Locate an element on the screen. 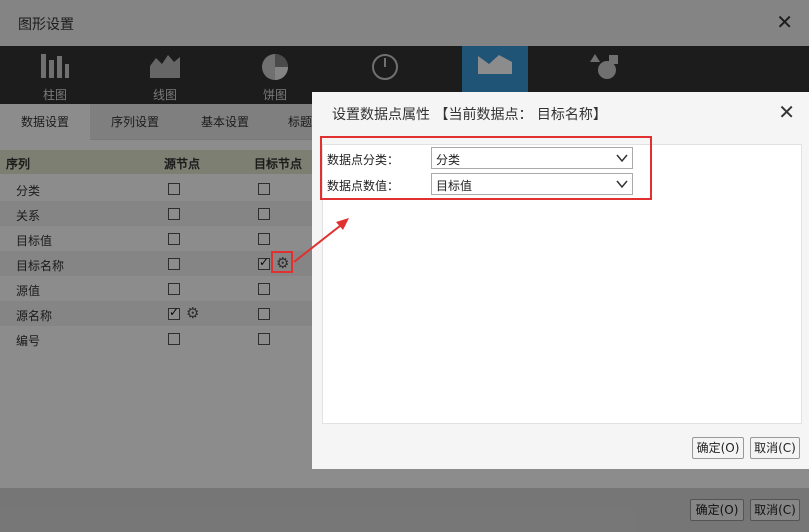 The height and width of the screenshot is (532, 809). inner-ok-button: 确定(O) is located at coordinates (718, 448).